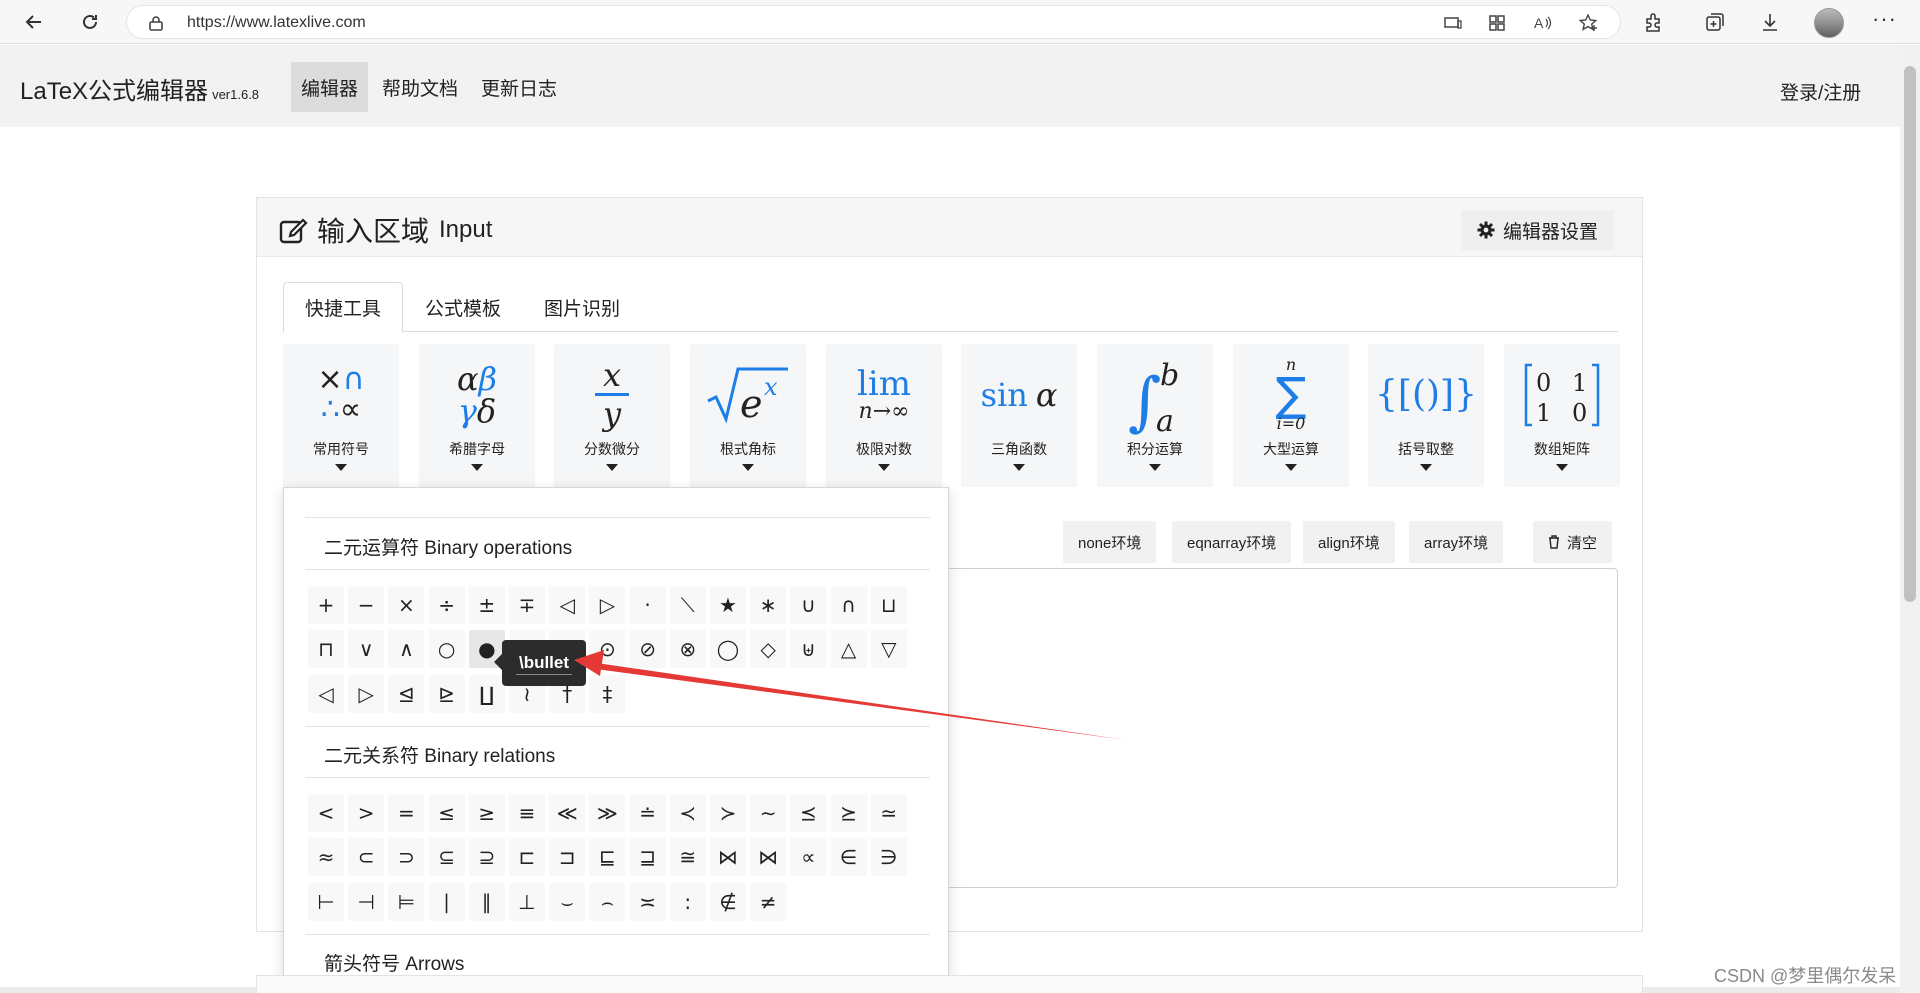 The width and height of the screenshot is (1920, 993). Describe the element at coordinates (527, 857) in the screenshot. I see `symbol-button: ⊏` at that location.